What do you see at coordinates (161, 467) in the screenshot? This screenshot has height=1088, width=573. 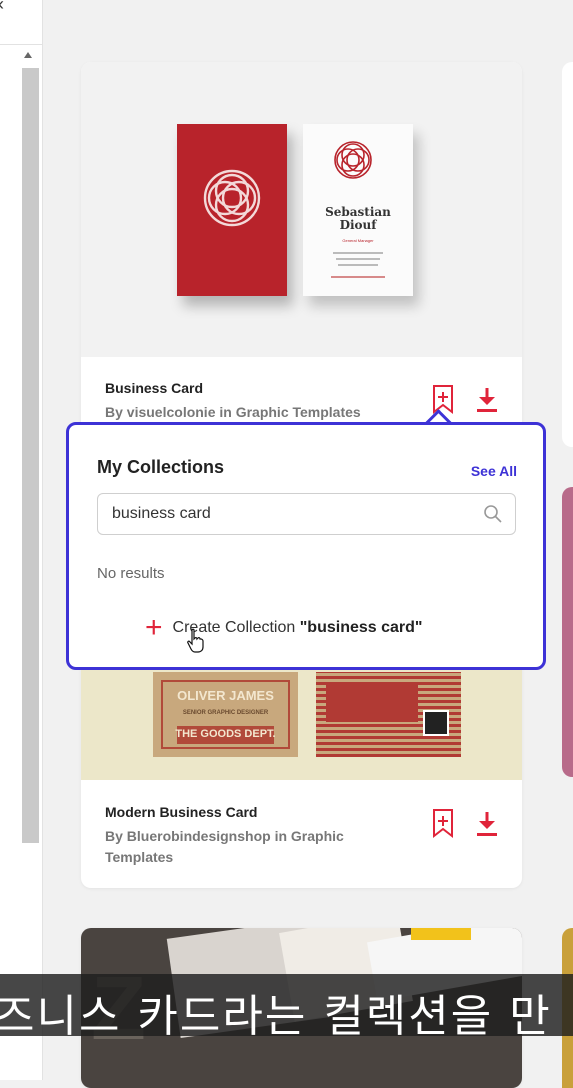 I see `popup-title: My Collections` at bounding box center [161, 467].